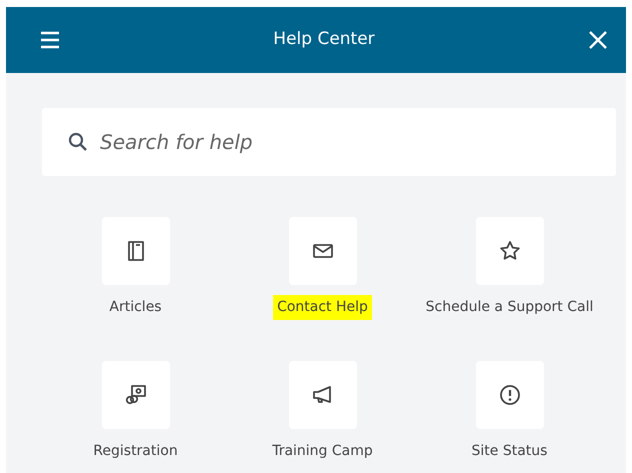  What do you see at coordinates (598, 40) in the screenshot?
I see `close-icon` at bounding box center [598, 40].